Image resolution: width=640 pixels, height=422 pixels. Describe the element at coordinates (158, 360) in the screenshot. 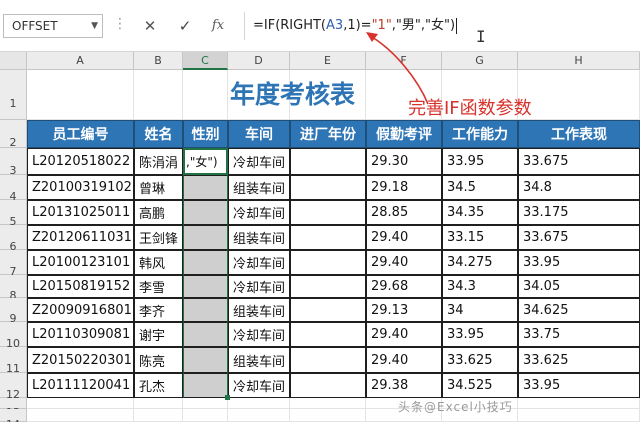

I see `table-cell: 陈亮` at that location.